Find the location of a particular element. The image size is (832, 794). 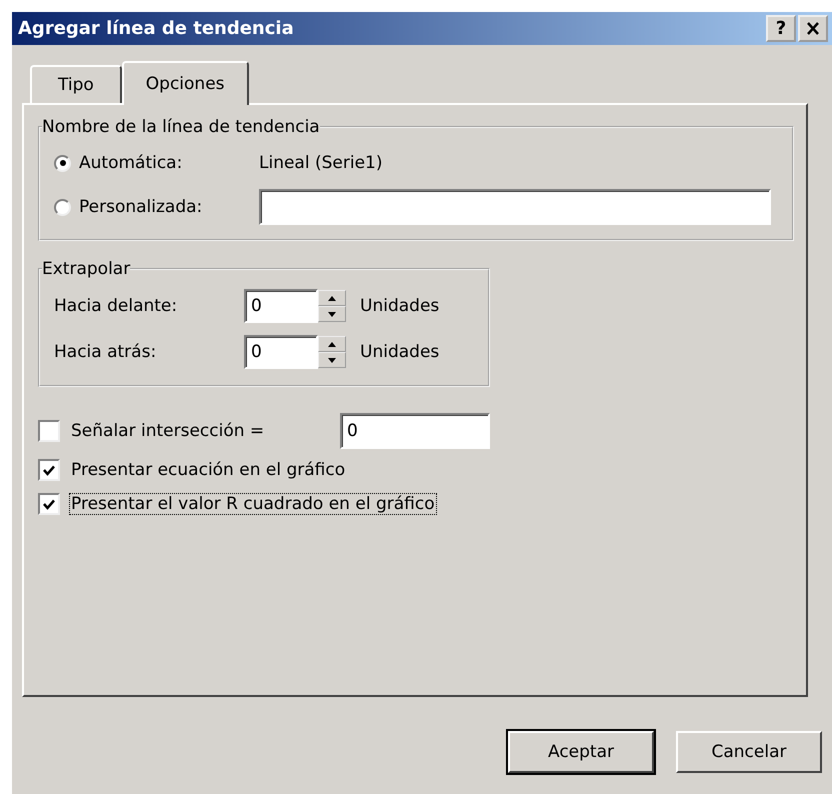

checkbox-label: Señalar intersección = is located at coordinates (168, 431).